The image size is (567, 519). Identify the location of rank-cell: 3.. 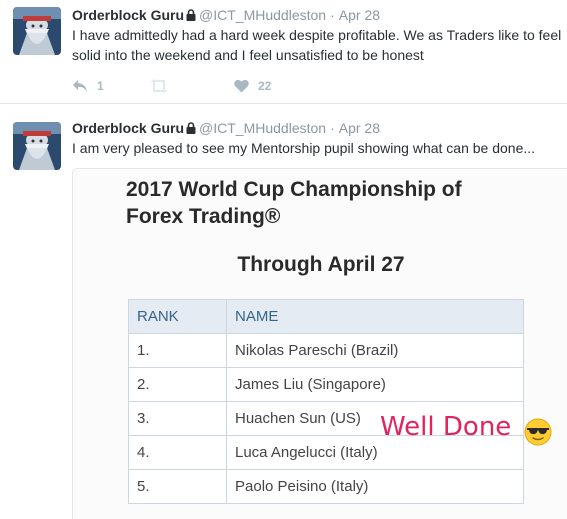
(177, 418).